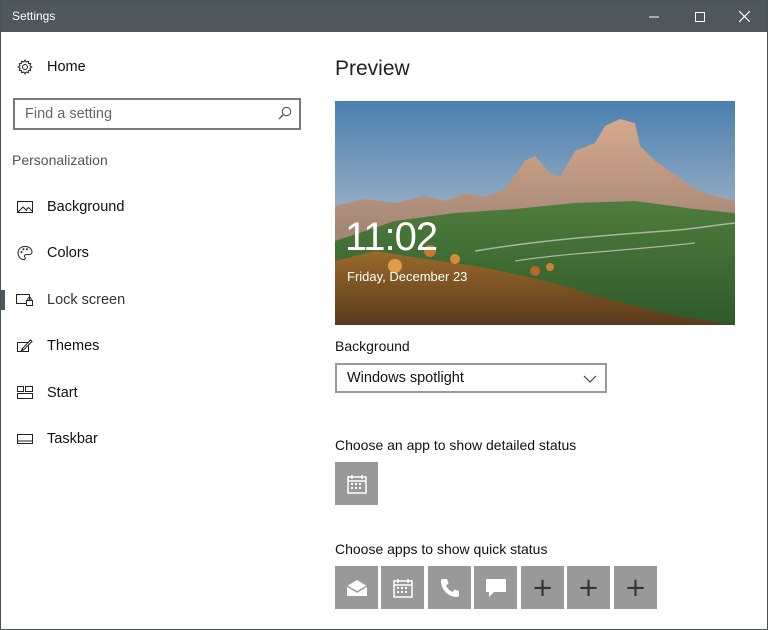 This screenshot has width=768, height=630. What do you see at coordinates (25, 207) in the screenshot?
I see `picture-icon` at bounding box center [25, 207].